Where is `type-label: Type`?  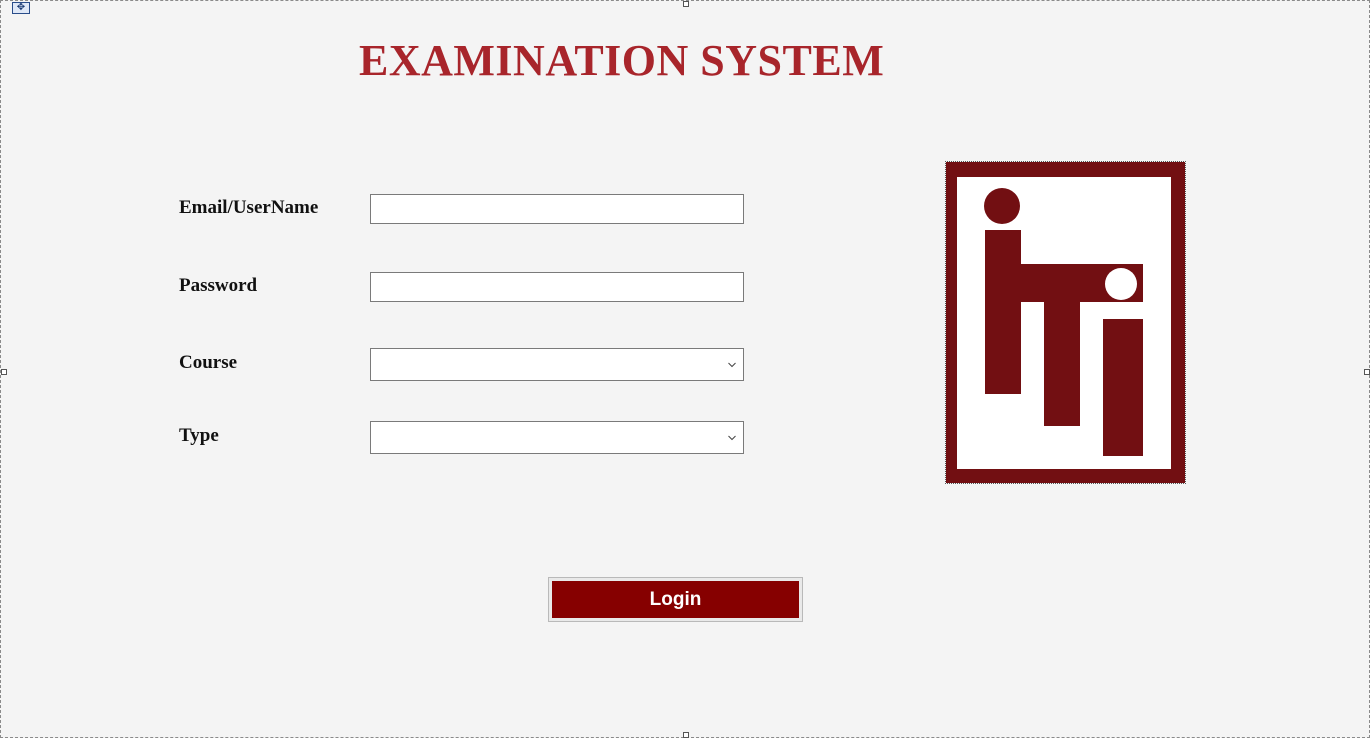 type-label: Type is located at coordinates (199, 435).